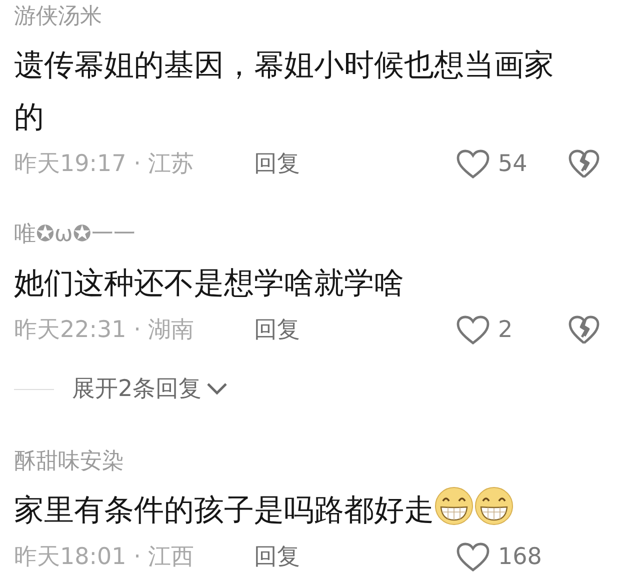 The width and height of the screenshot is (640, 579). What do you see at coordinates (217, 389) in the screenshot?
I see `chevron-down-icon` at bounding box center [217, 389].